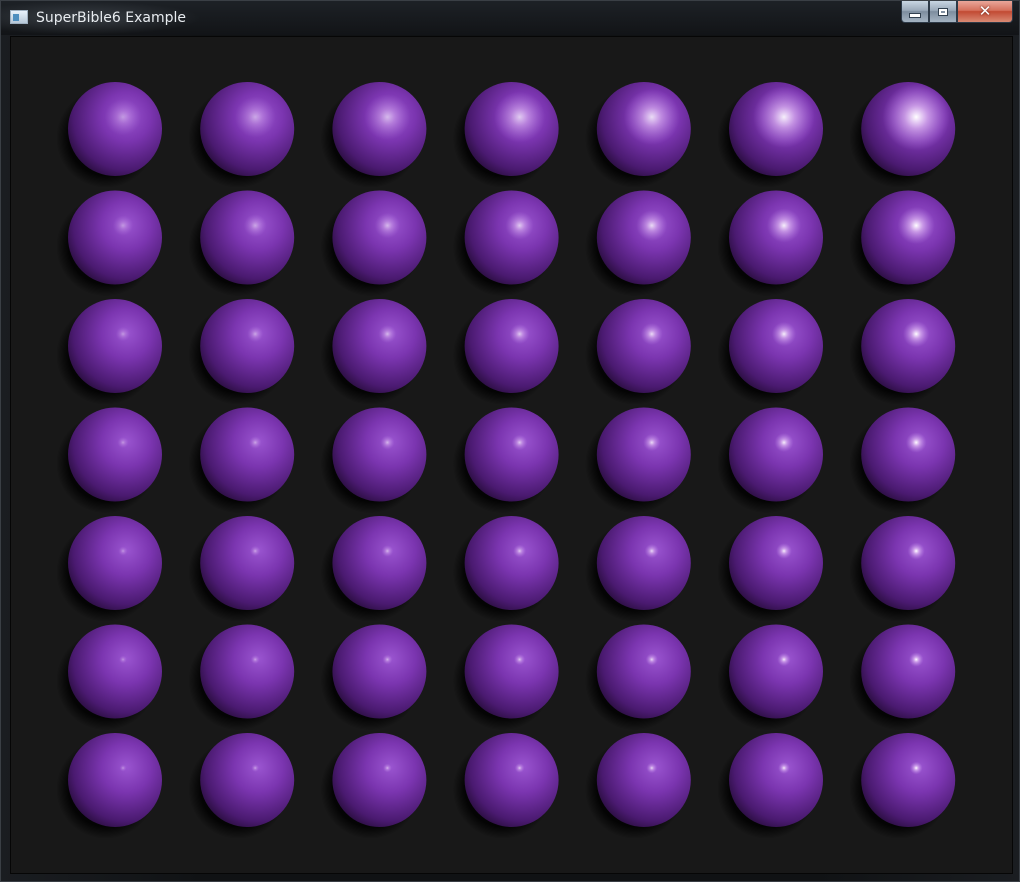 Image resolution: width=1020 pixels, height=882 pixels. Describe the element at coordinates (902, 352) in the screenshot. I see `sphere-r3-c7` at that location.